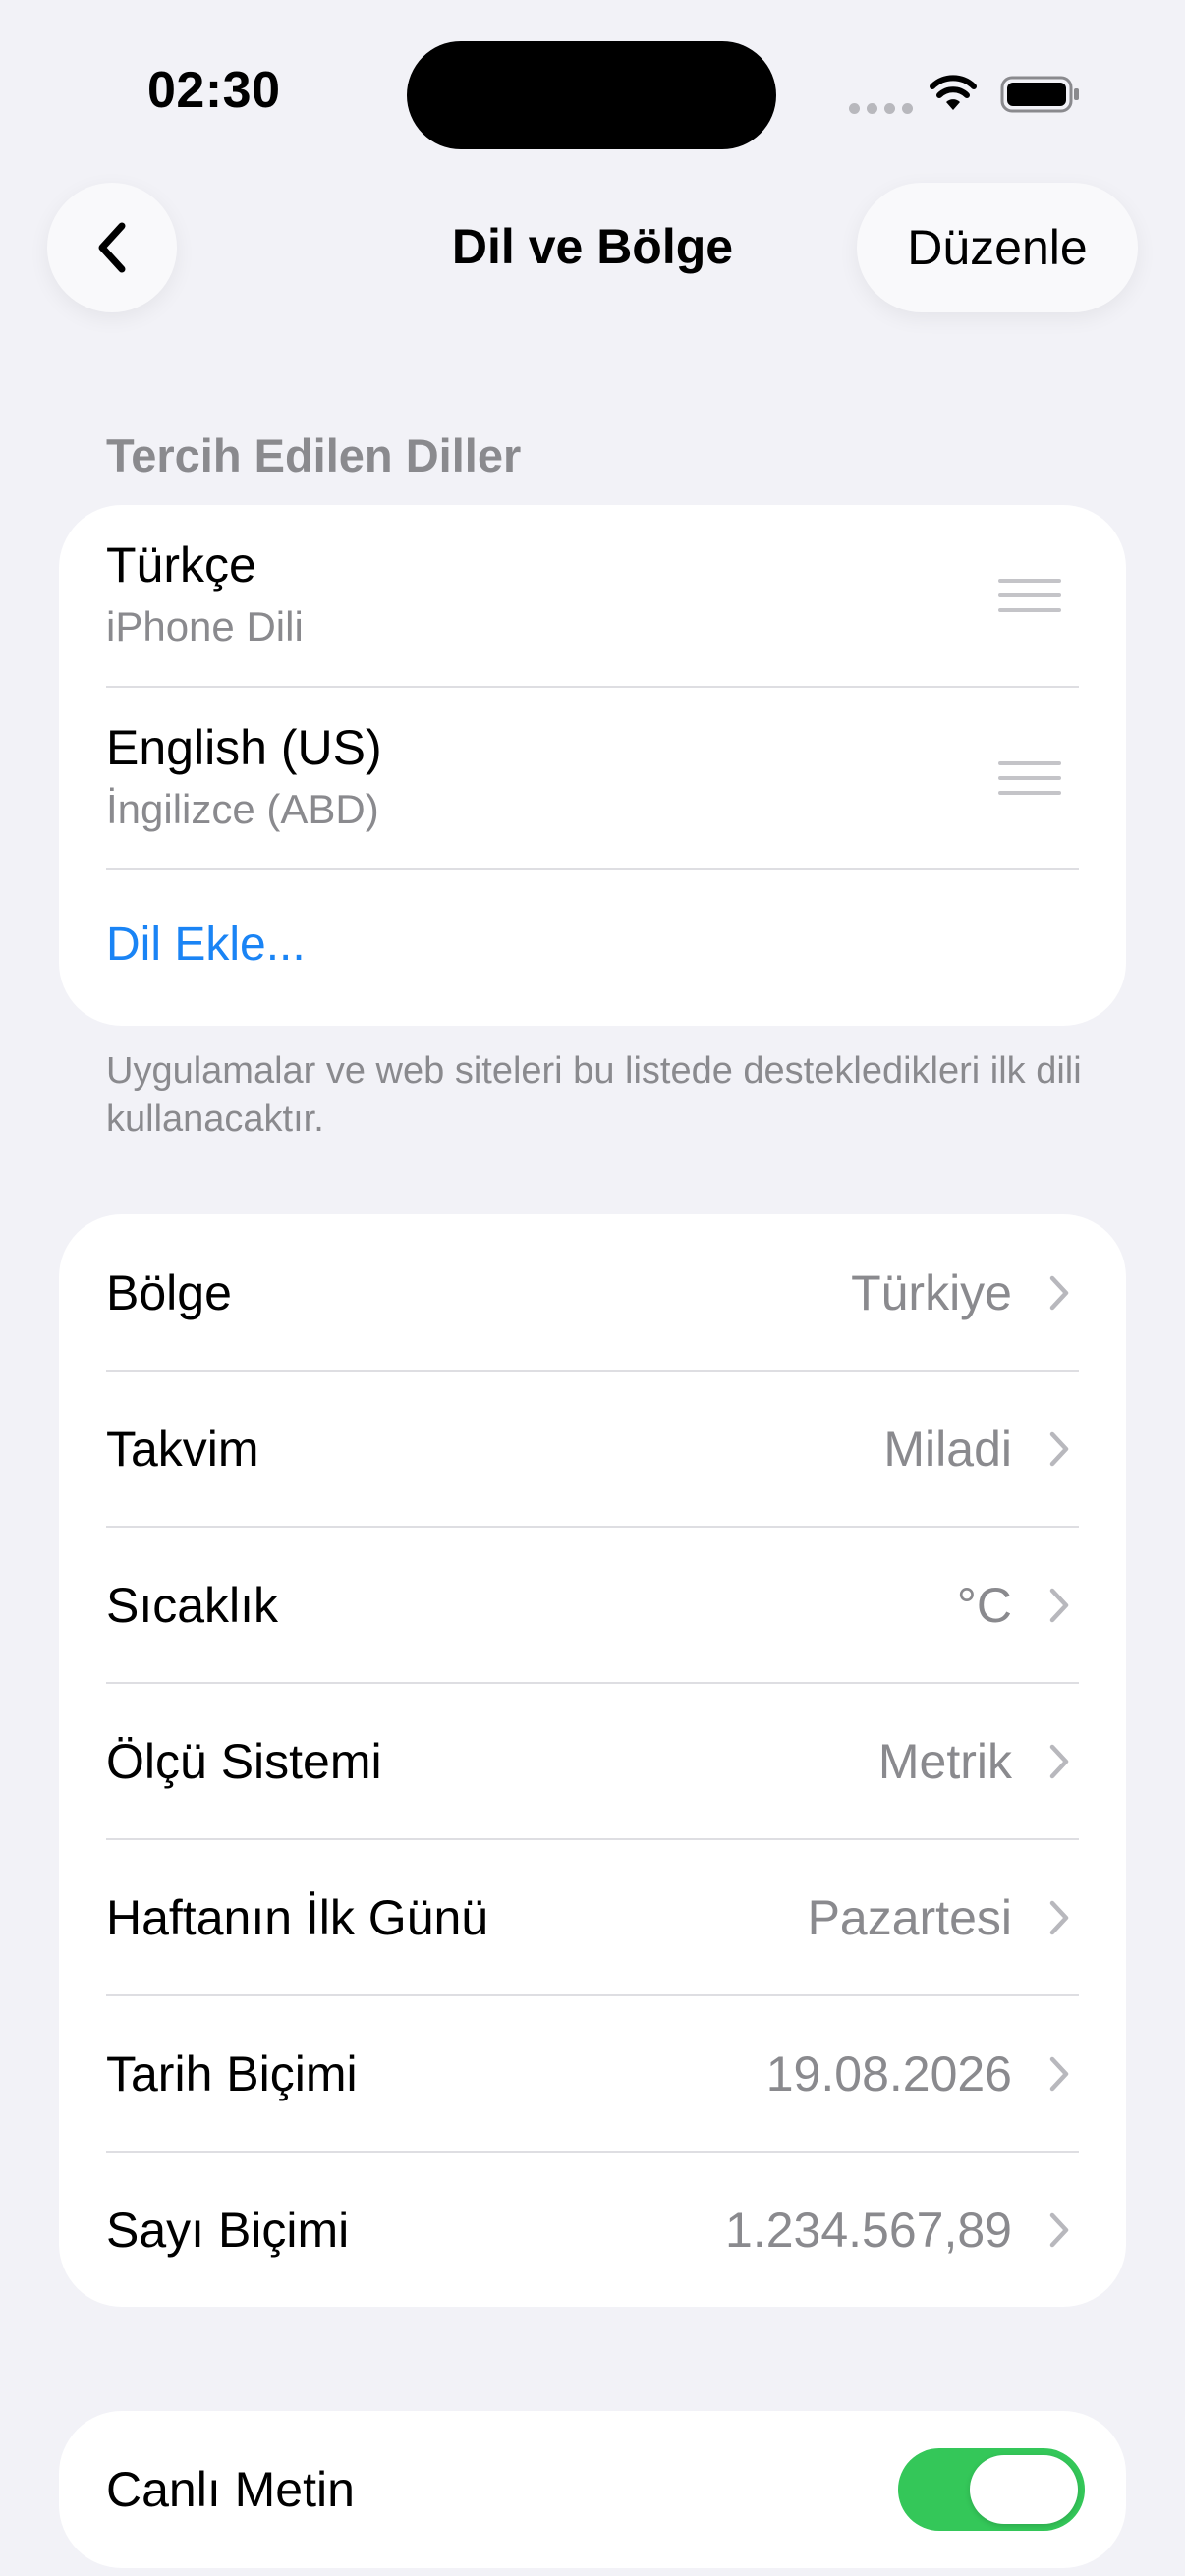 The height and width of the screenshot is (2576, 1185). What do you see at coordinates (1024, 2489) in the screenshot?
I see `toggle-knob` at bounding box center [1024, 2489].